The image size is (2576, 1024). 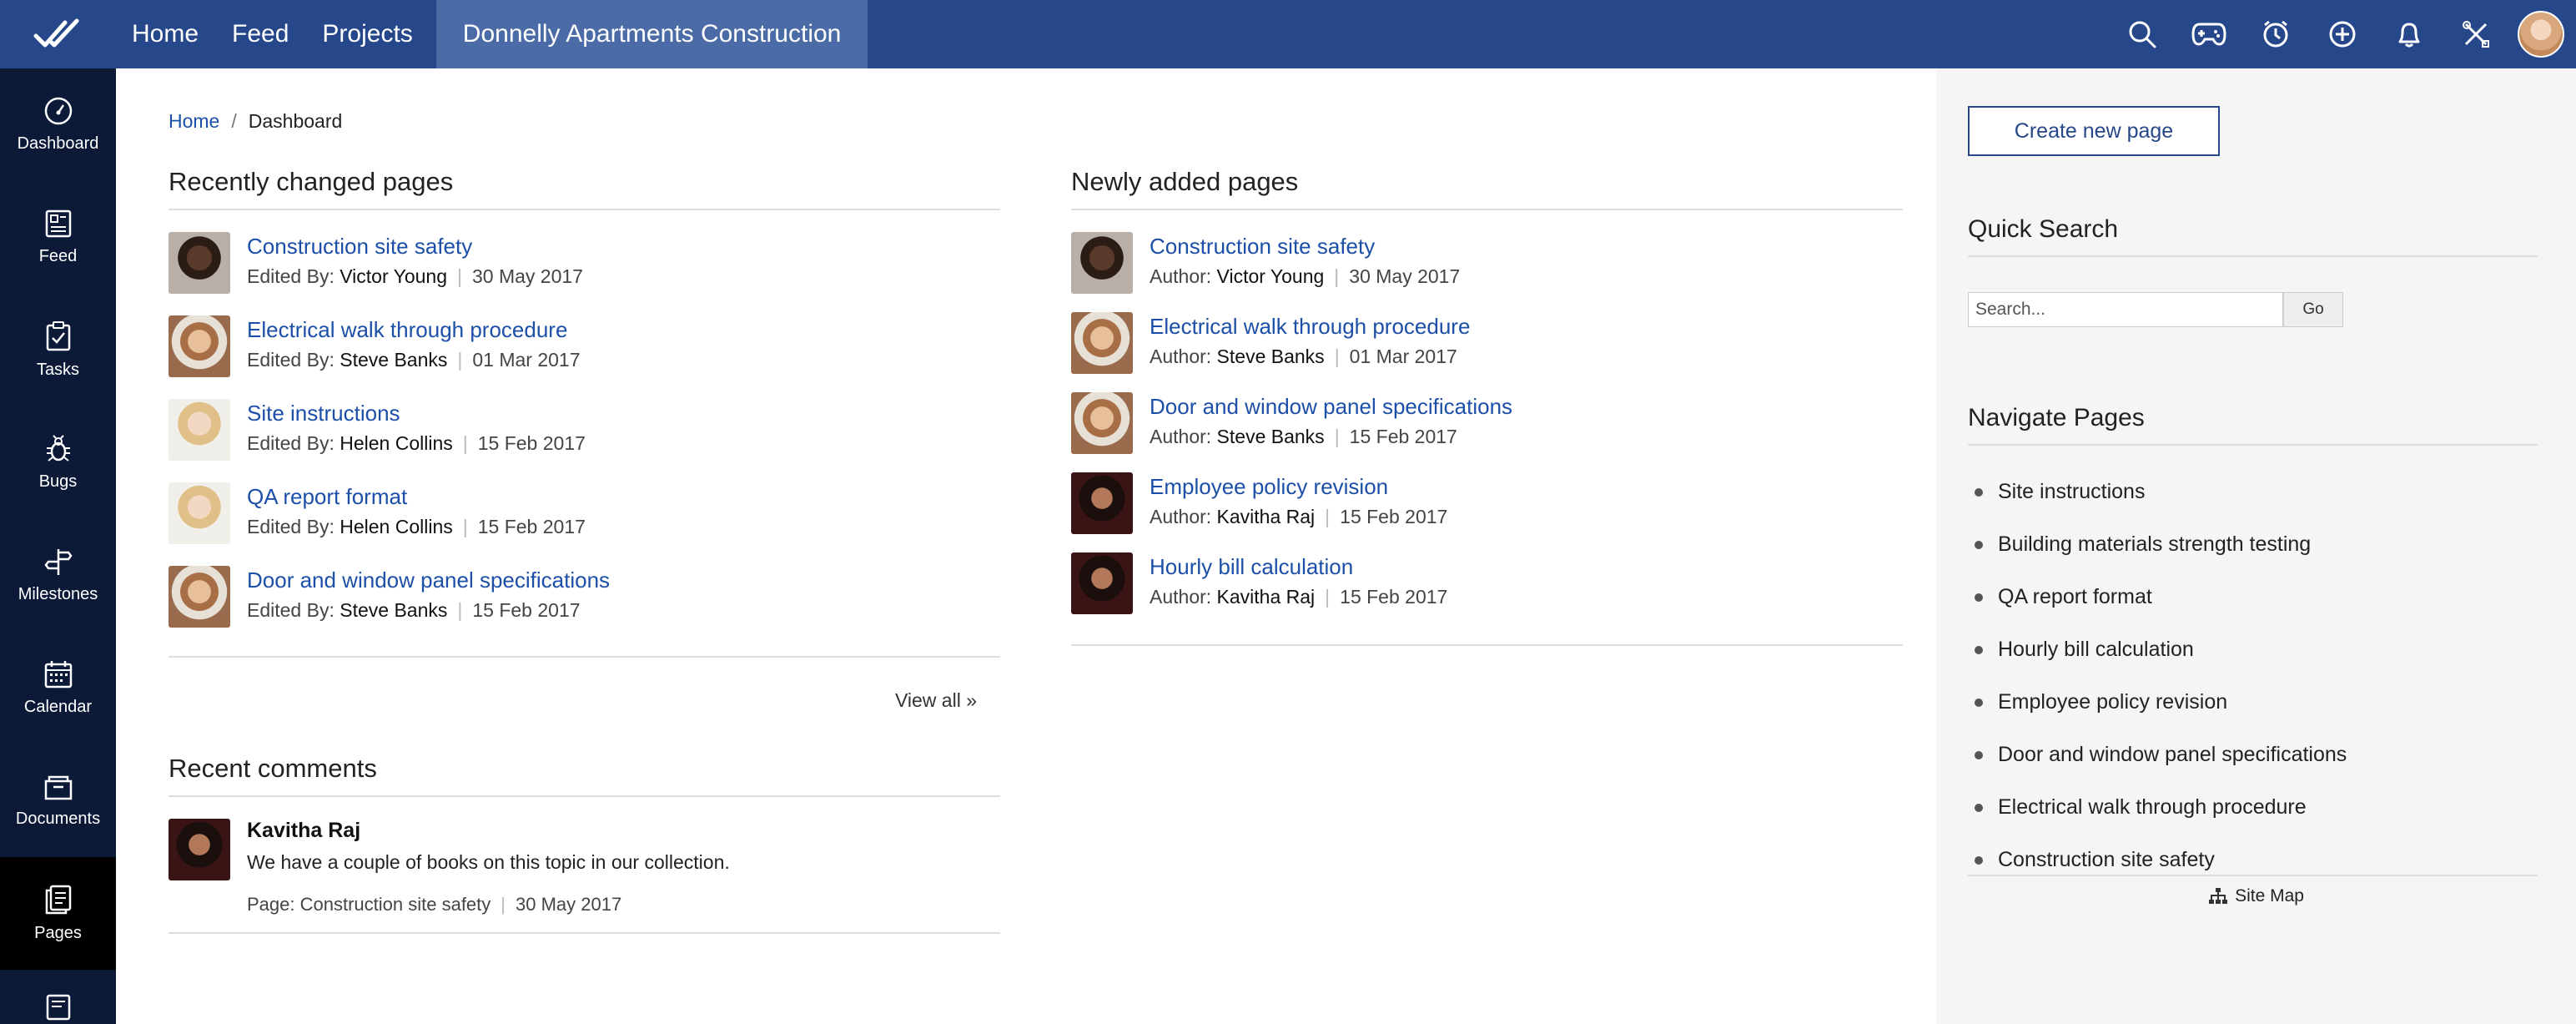 I want to click on search-input, so click(x=2125, y=309).